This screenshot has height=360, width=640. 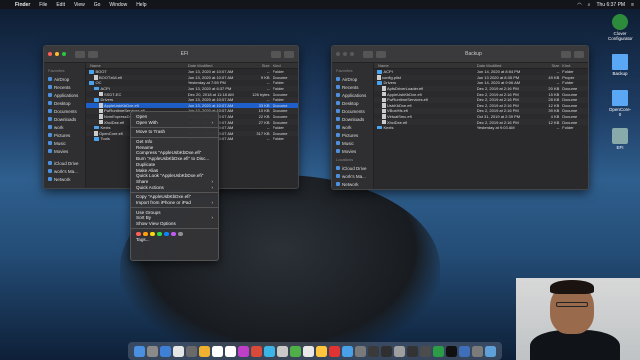 I want to click on desktop-item-opencore: OpenCore-0, so click(x=620, y=103).